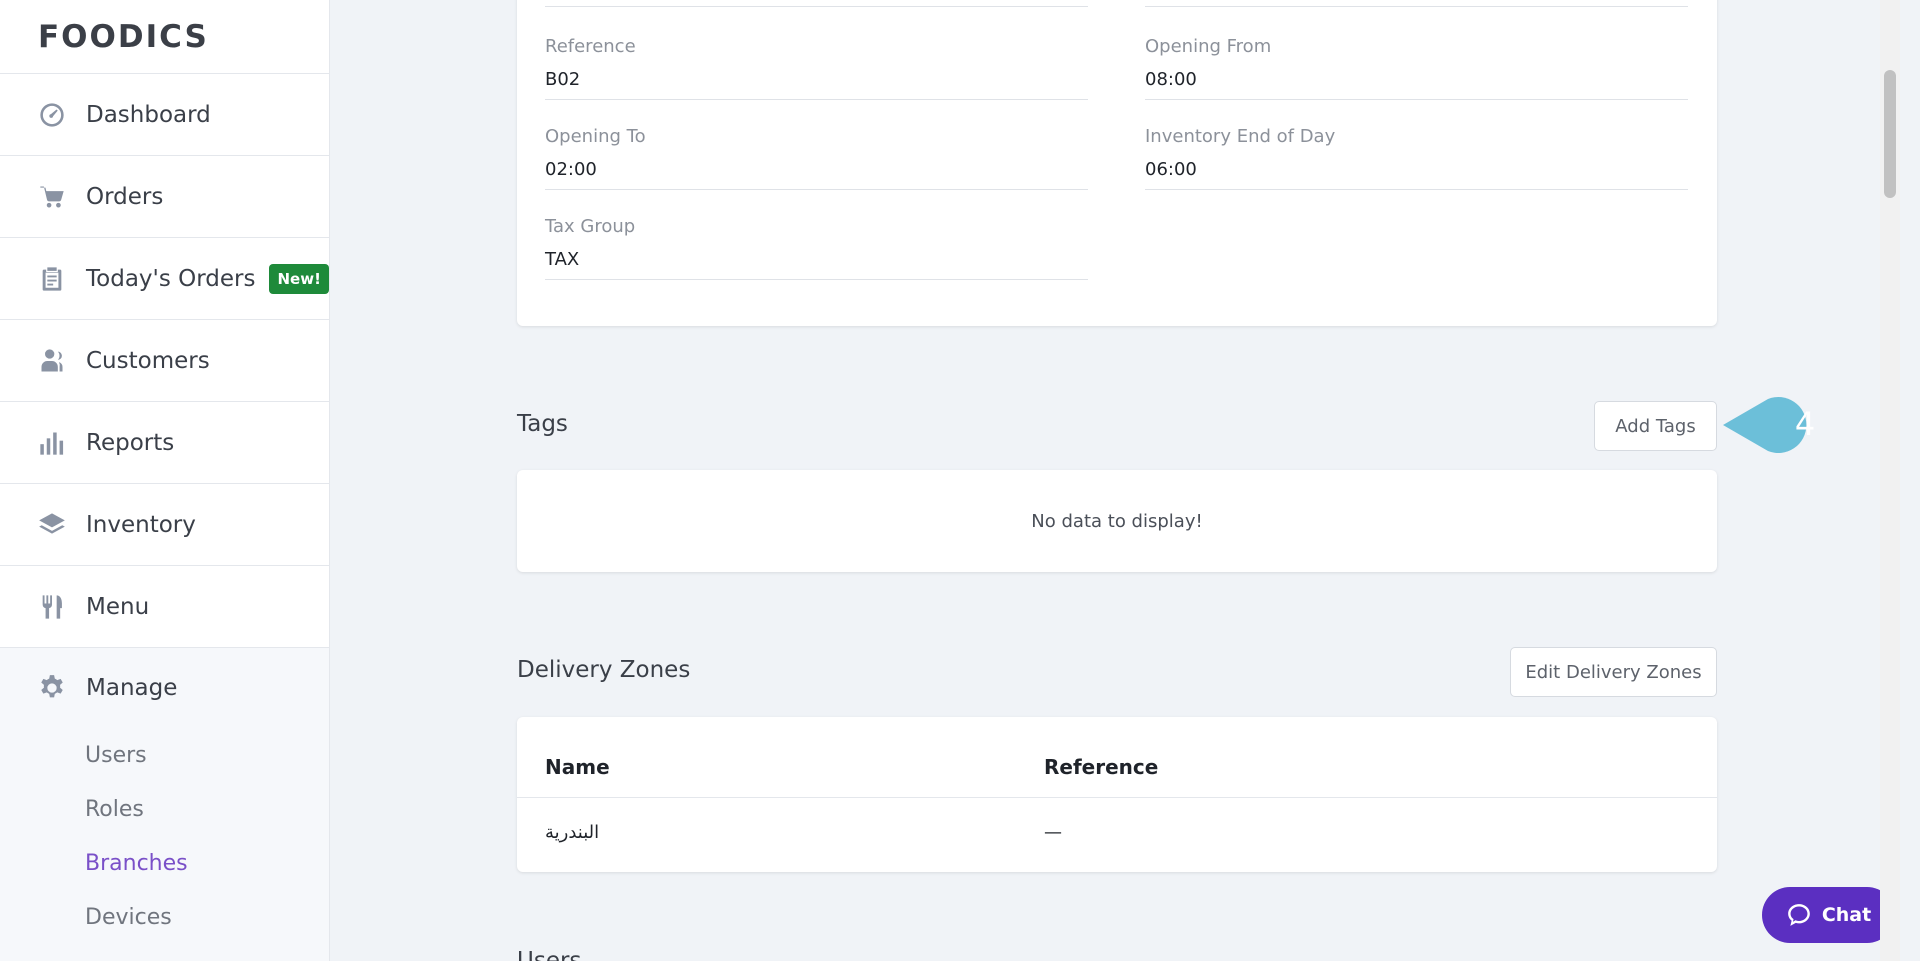  What do you see at coordinates (590, 226) in the screenshot?
I see `field-label: Tax Group` at bounding box center [590, 226].